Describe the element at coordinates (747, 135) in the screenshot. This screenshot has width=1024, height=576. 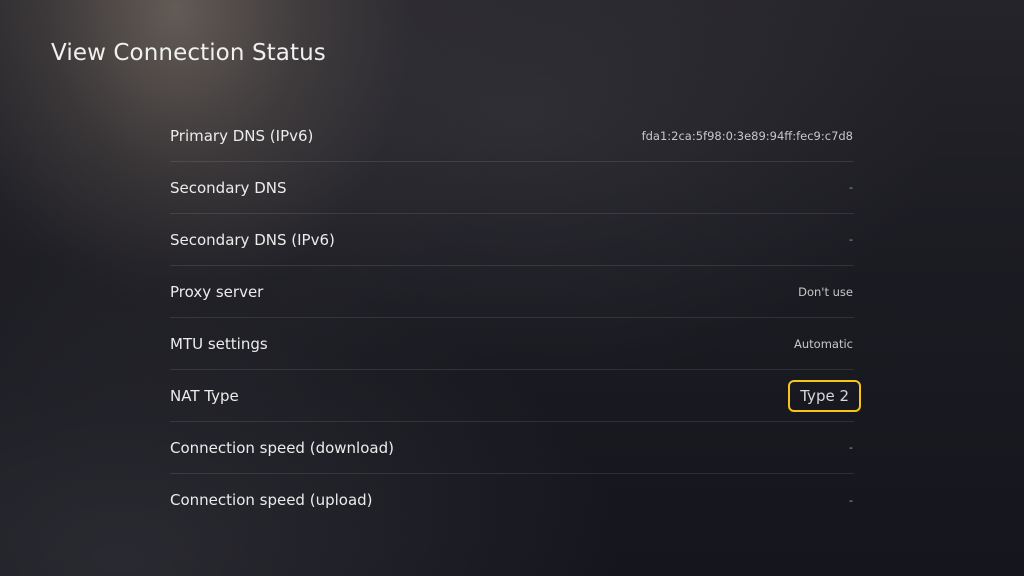
I see `row-value: fda1:2ca:5f98:0:3e89:94ff:fec9:c7d8` at that location.